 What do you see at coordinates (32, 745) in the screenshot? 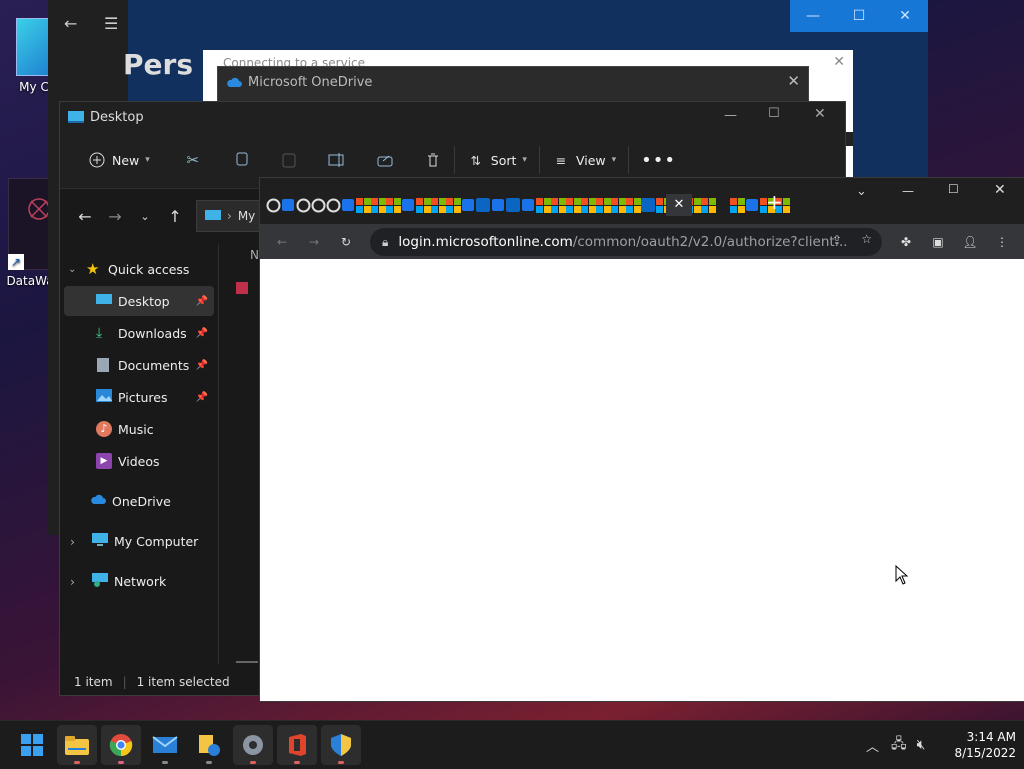
I see `start-button` at bounding box center [32, 745].